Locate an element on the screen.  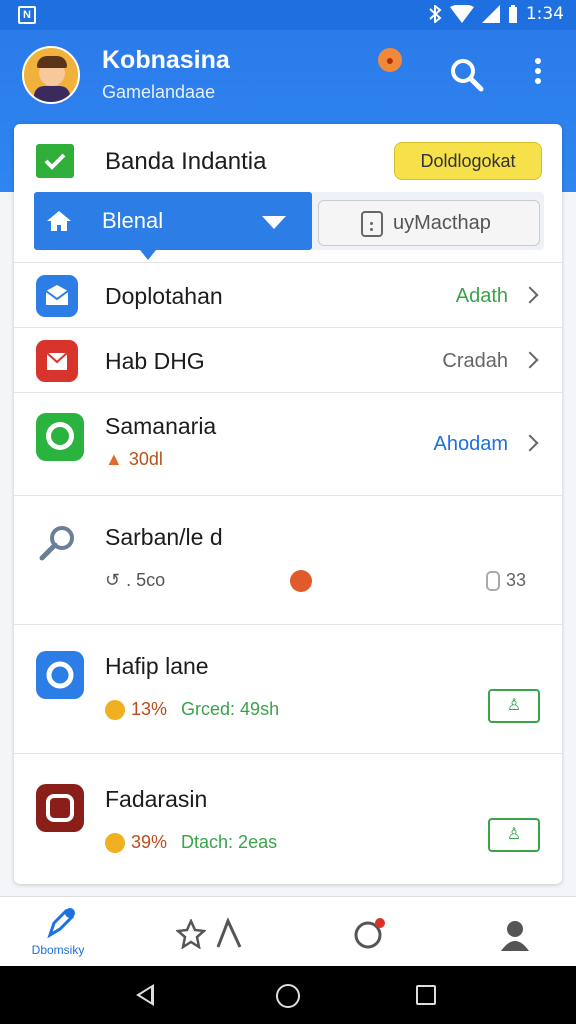
item-name: Sarban/le d is located at coordinates (164, 537).